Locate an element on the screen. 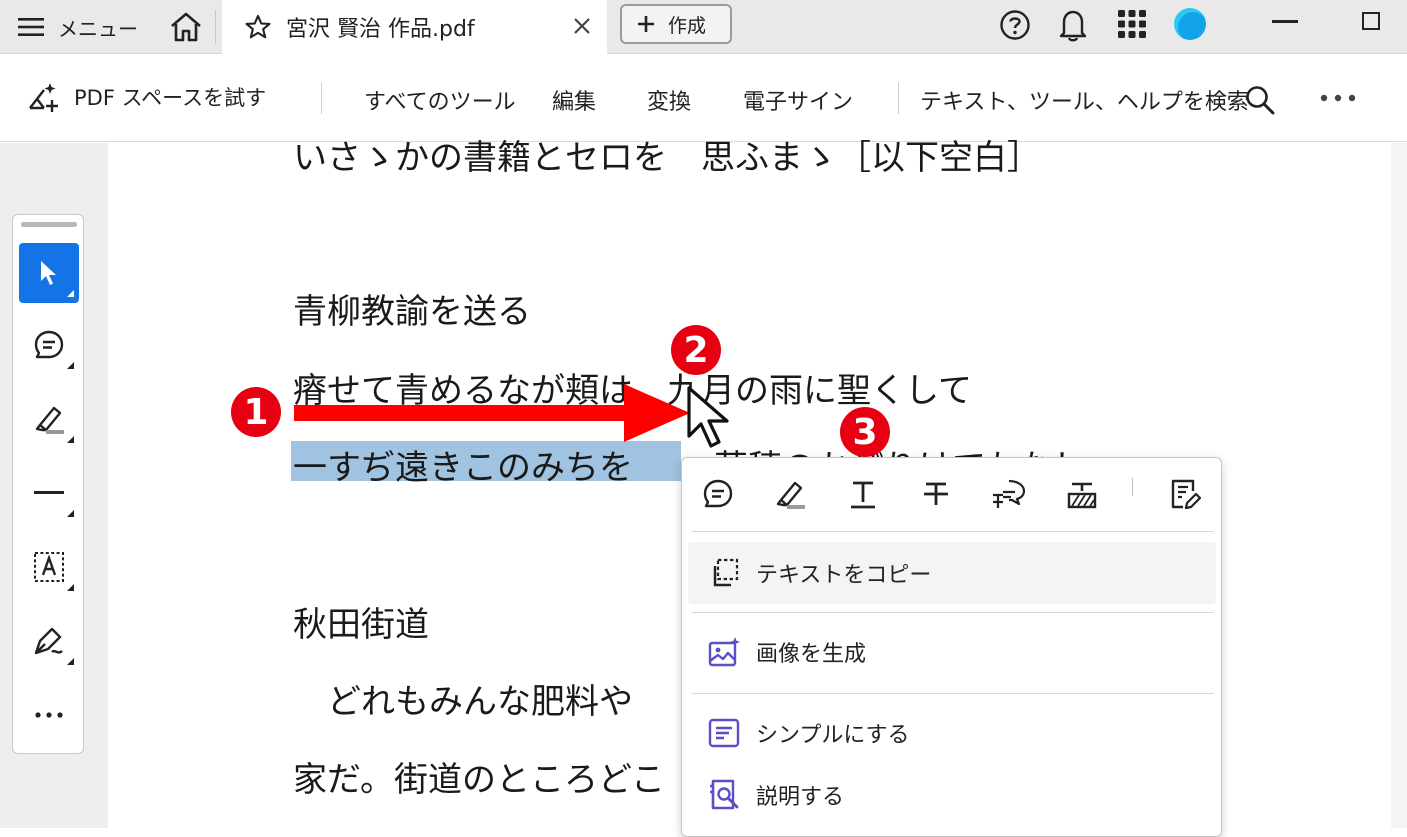 This screenshot has height=837, width=1407. select-tool is located at coordinates (49, 273).